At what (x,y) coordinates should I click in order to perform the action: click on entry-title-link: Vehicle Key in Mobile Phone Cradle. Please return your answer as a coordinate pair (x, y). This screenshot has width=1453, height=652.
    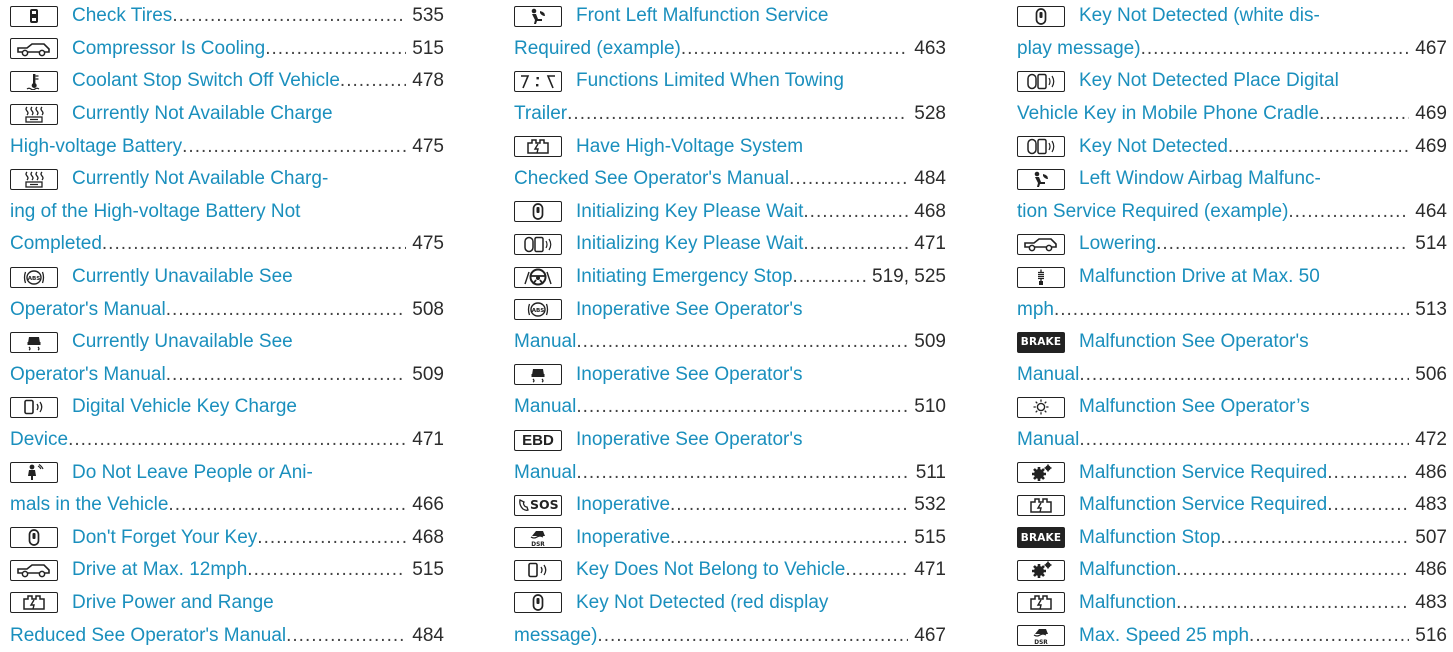
    Looking at the image, I should click on (1168, 114).